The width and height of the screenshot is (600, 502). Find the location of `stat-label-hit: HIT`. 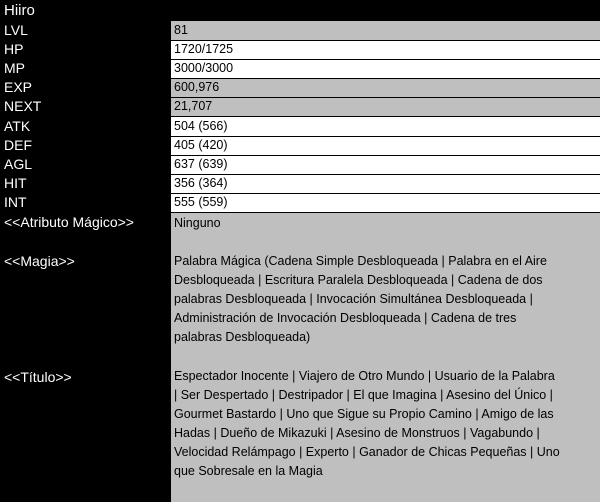

stat-label-hit: HIT is located at coordinates (15, 183).